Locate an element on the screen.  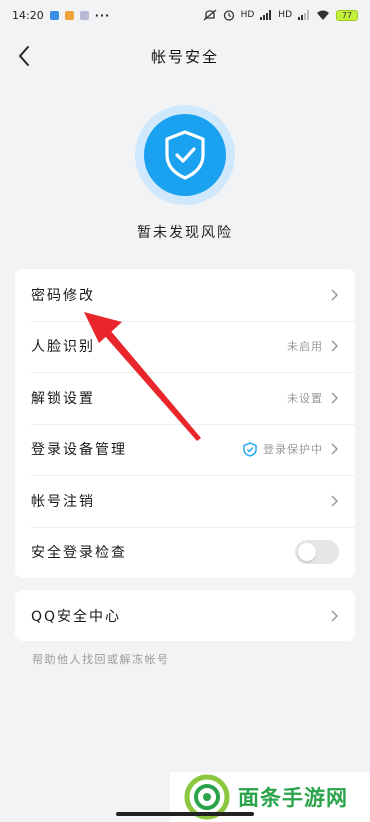
risk-status-text: 暂未发现风险 is located at coordinates (185, 233).